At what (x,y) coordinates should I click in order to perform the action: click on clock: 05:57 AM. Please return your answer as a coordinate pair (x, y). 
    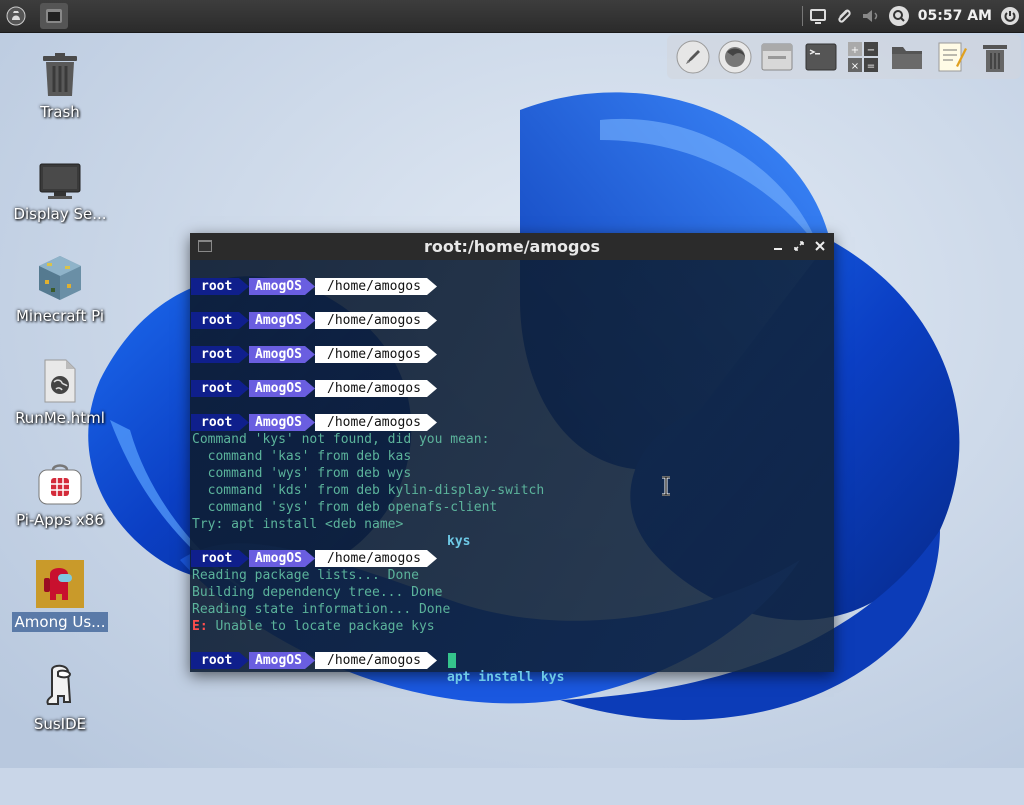
    Looking at the image, I should click on (955, 16).